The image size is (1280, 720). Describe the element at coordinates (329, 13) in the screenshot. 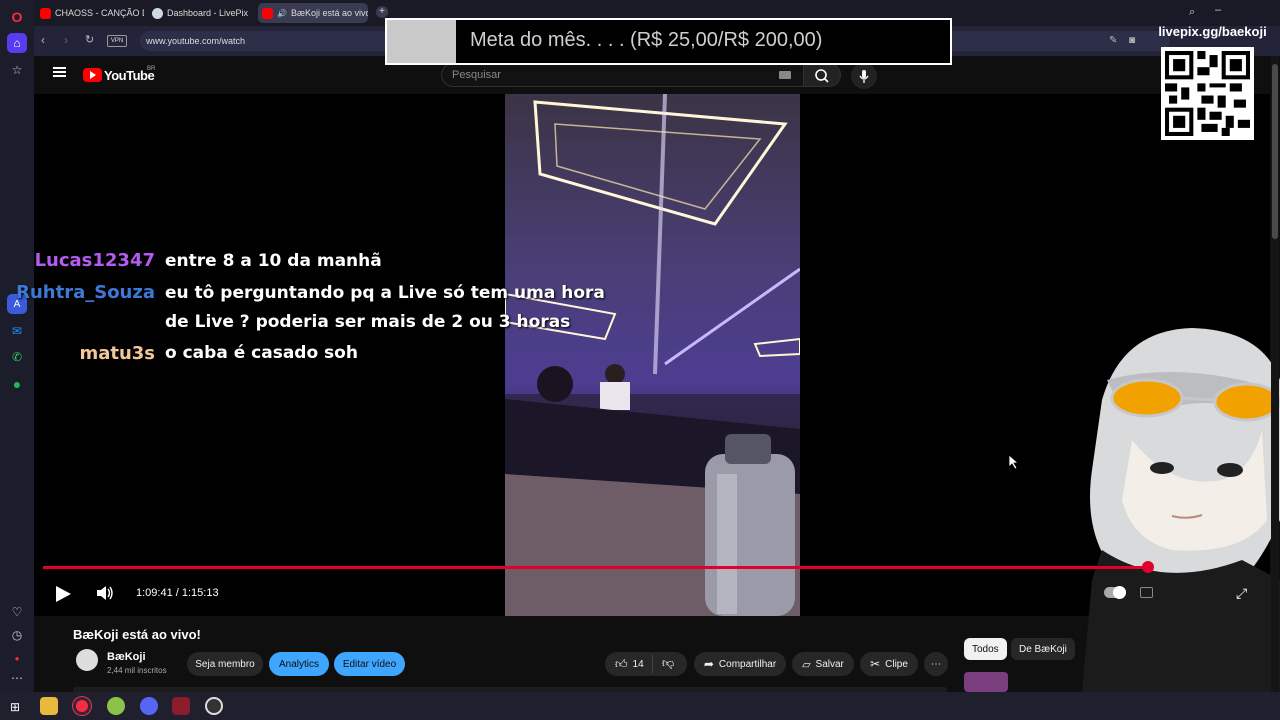

I see `tab-label: BæKoji está ao vivo!` at that location.